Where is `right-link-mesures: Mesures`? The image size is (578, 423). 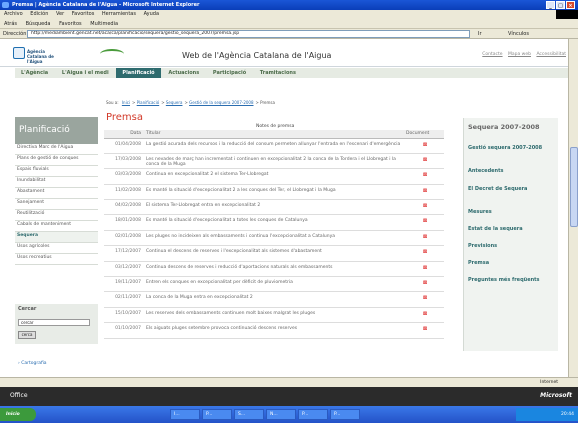
right-link-mesures: Mesures is located at coordinates (511, 212).